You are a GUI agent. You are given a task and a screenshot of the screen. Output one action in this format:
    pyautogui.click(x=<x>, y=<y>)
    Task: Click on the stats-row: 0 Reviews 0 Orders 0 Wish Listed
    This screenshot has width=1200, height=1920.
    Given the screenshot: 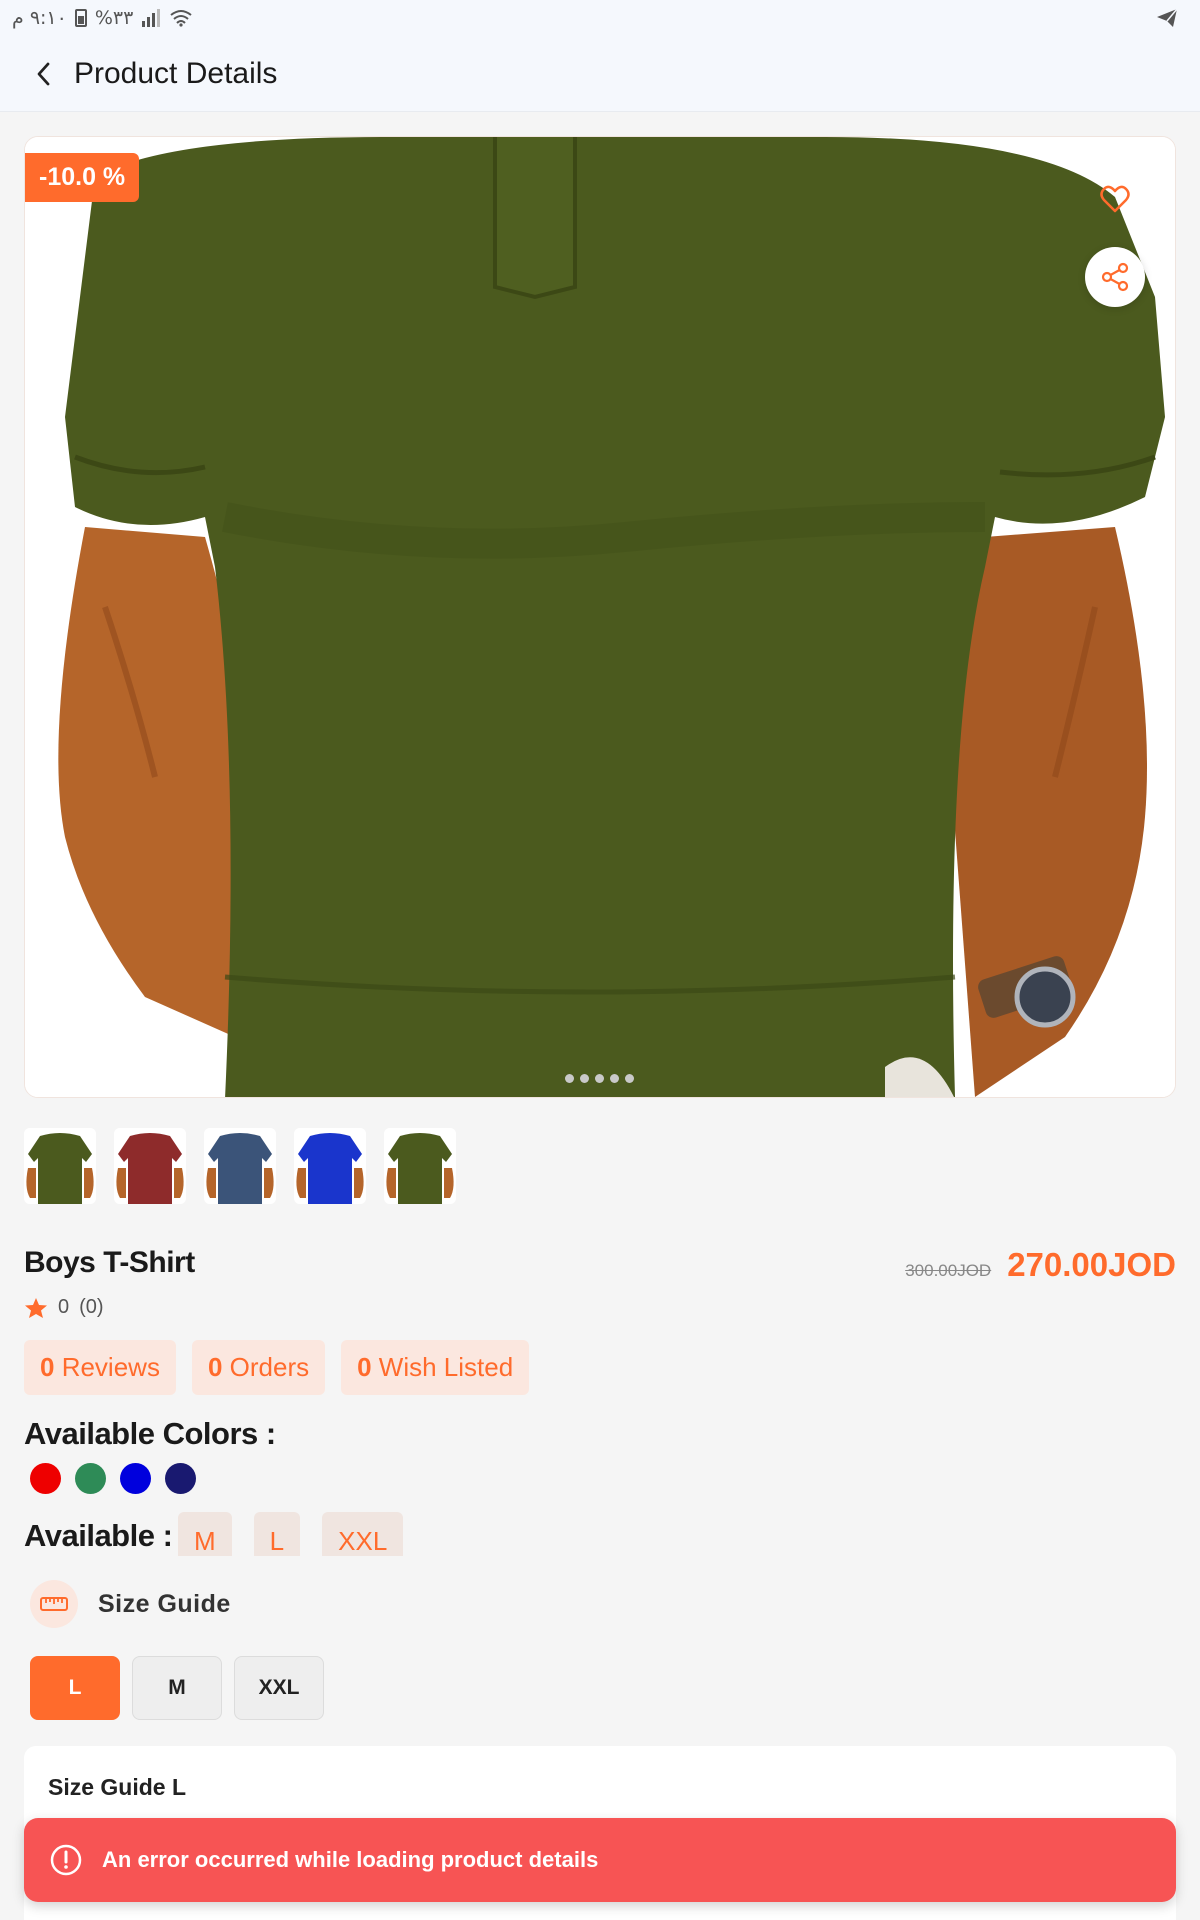 What is the action you would take?
    pyautogui.click(x=277, y=1367)
    